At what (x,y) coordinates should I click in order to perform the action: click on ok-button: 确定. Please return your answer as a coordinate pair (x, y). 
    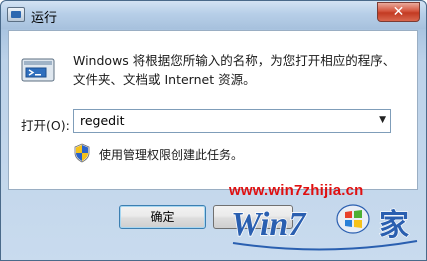
    Looking at the image, I should click on (162, 217).